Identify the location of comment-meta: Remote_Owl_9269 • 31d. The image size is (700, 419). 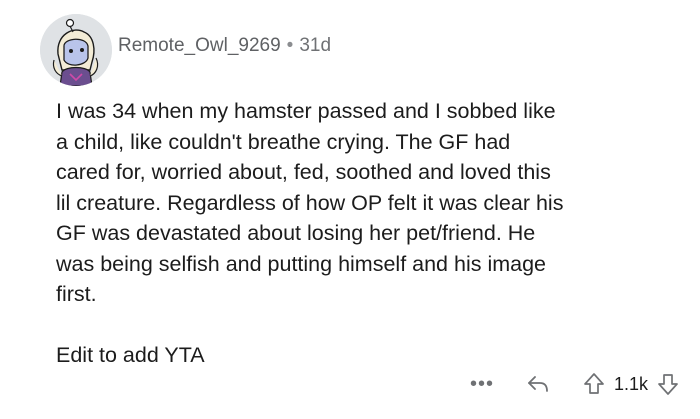
(224, 46).